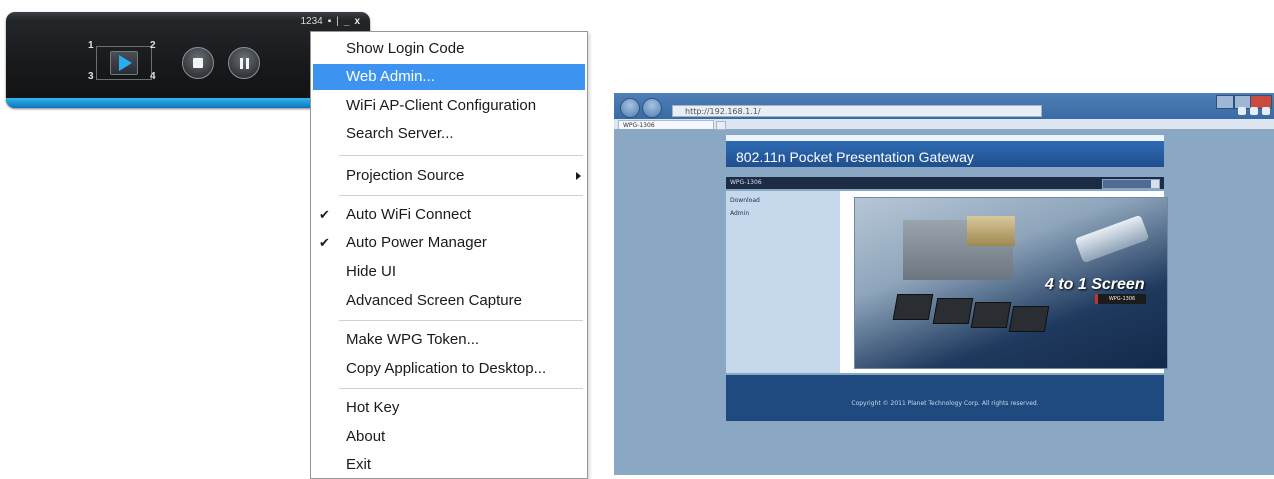 This screenshot has height=479, width=1274. What do you see at coordinates (441, 105) in the screenshot?
I see `menu-item-label: WiFi AP-Client Configuration` at bounding box center [441, 105].